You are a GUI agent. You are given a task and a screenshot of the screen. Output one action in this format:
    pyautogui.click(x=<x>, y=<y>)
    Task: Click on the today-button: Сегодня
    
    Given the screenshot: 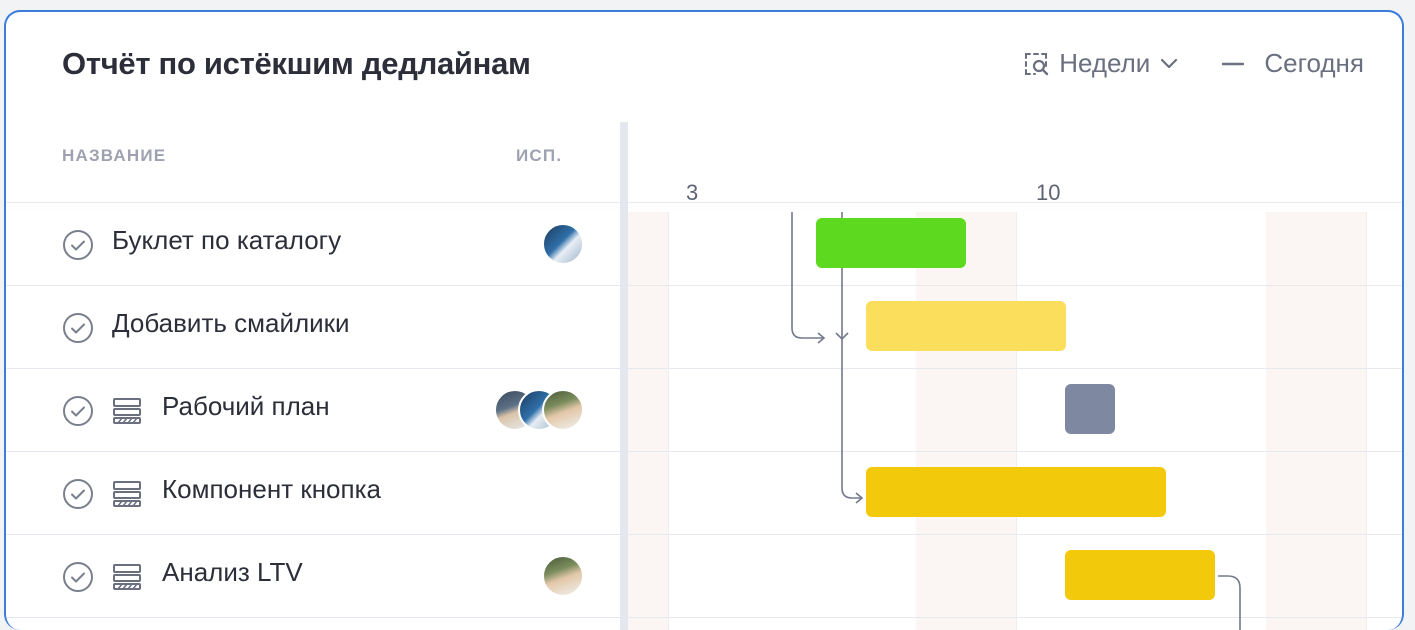 What is the action you would take?
    pyautogui.click(x=1293, y=63)
    